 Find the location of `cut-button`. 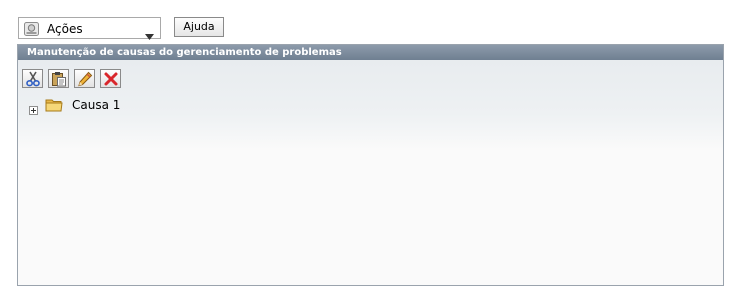

cut-button is located at coordinates (32, 78).